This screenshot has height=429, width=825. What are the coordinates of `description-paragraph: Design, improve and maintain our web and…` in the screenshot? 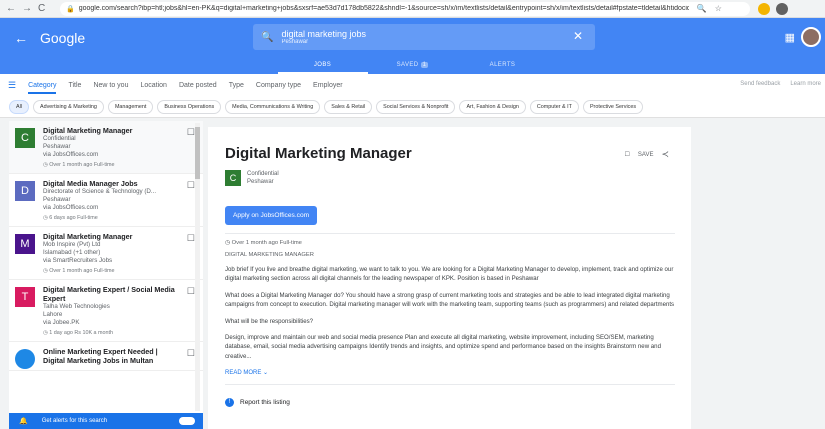 It's located at (443, 347).